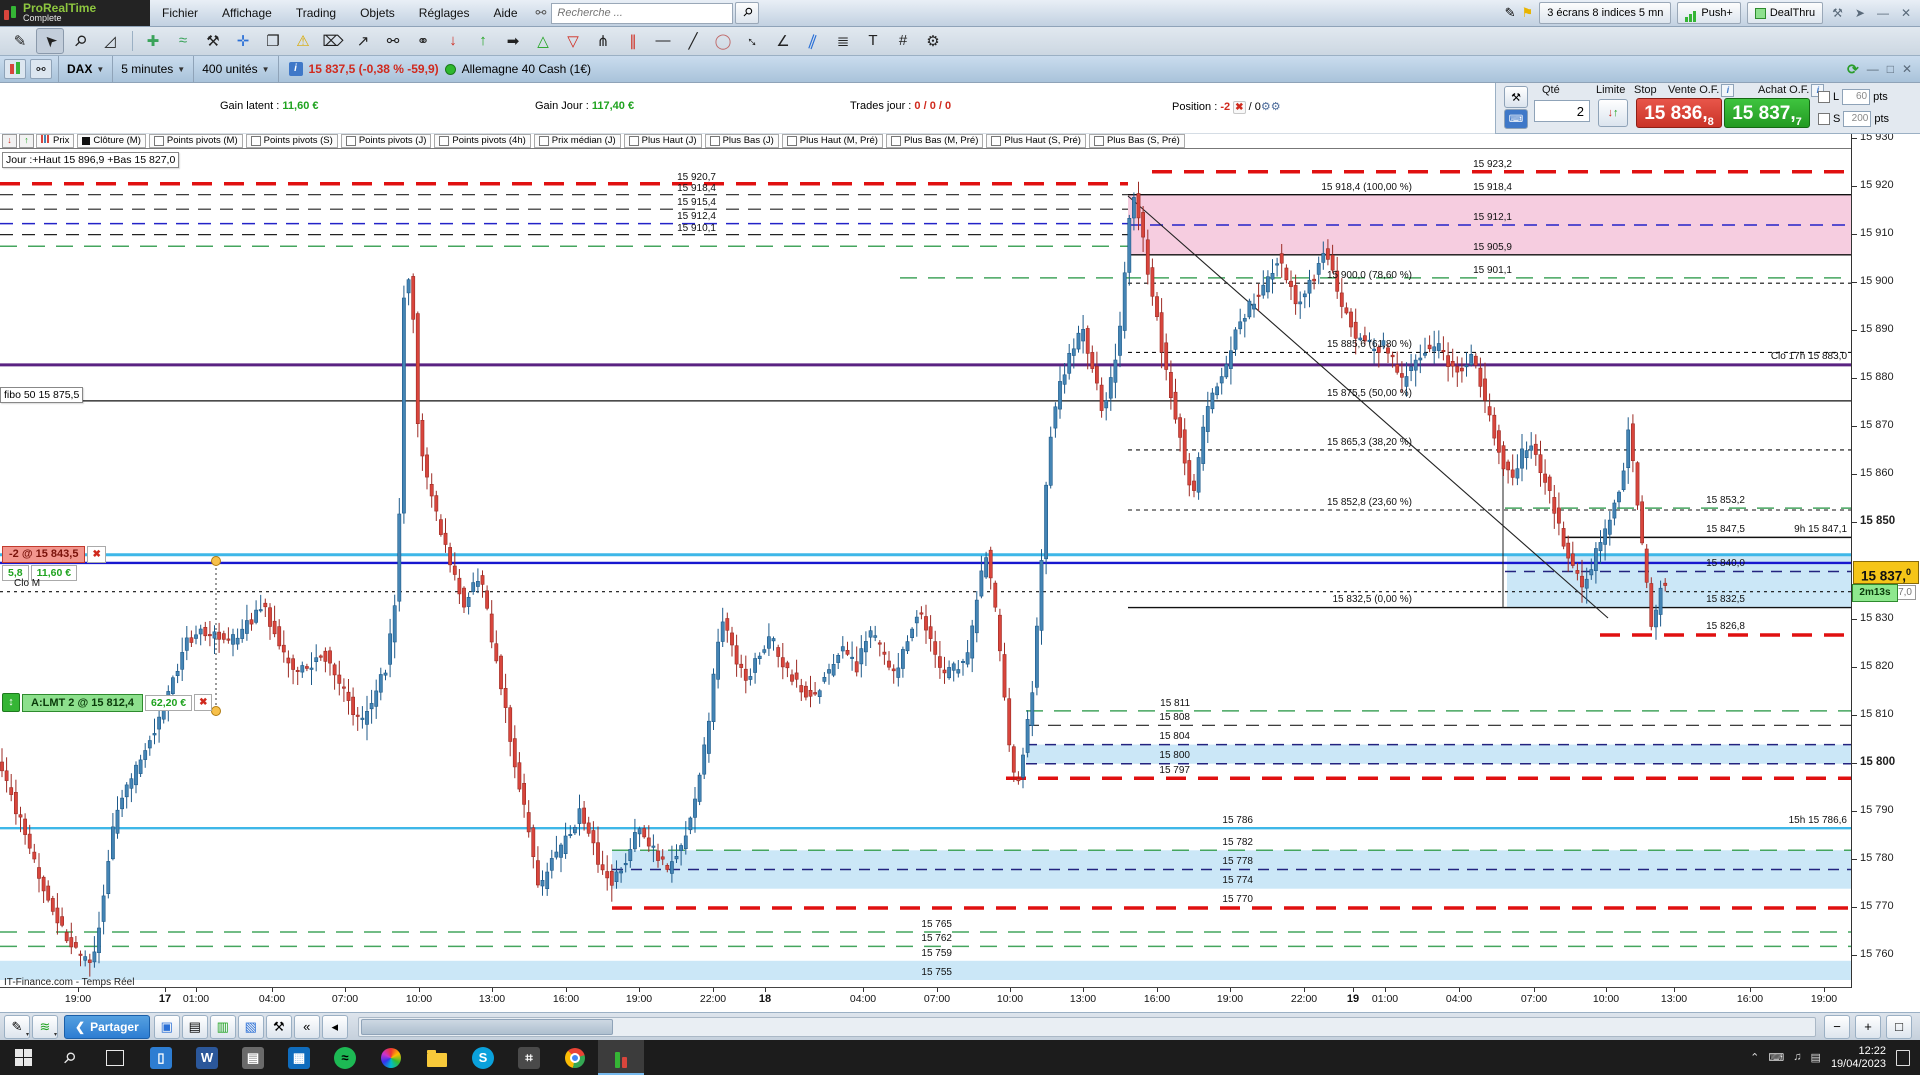 The width and height of the screenshot is (1920, 1075). Describe the element at coordinates (243, 41) in the screenshot. I see `move-tool: ✛` at that location.